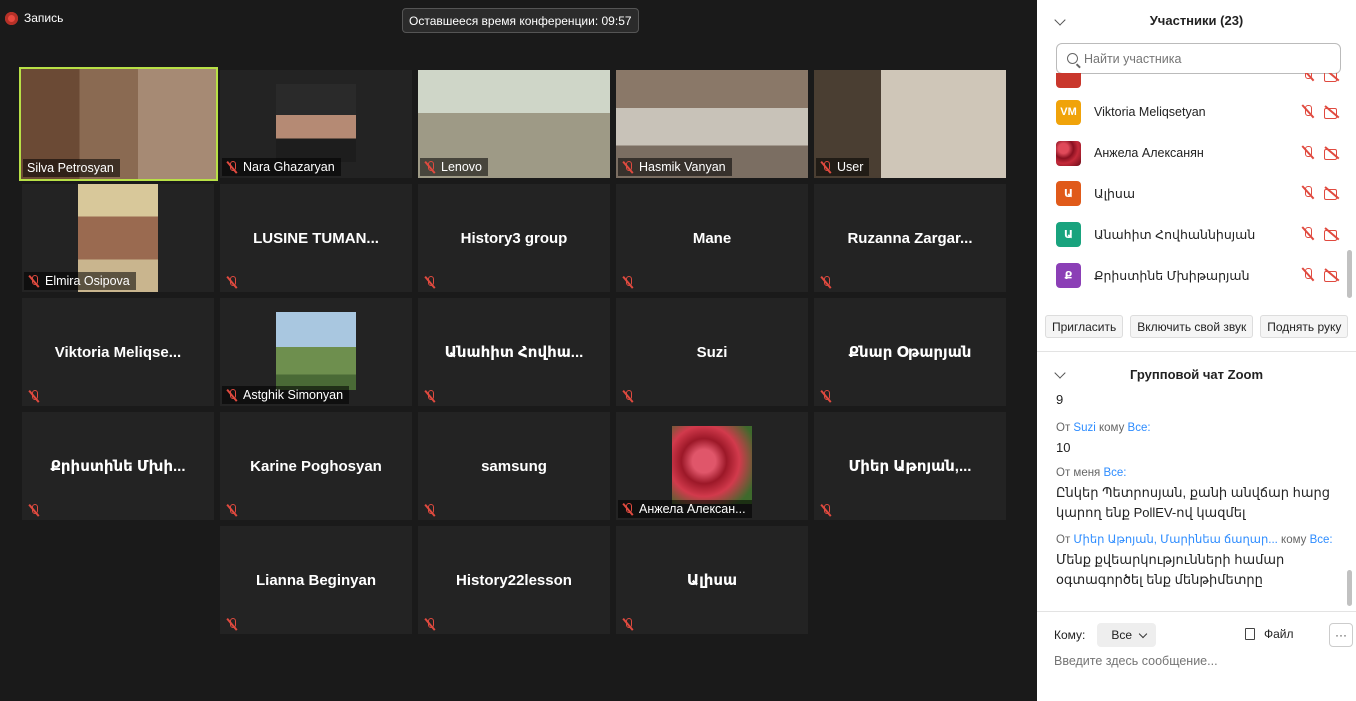  What do you see at coordinates (712, 352) in the screenshot?
I see `participant-tile: Suzi` at bounding box center [712, 352].